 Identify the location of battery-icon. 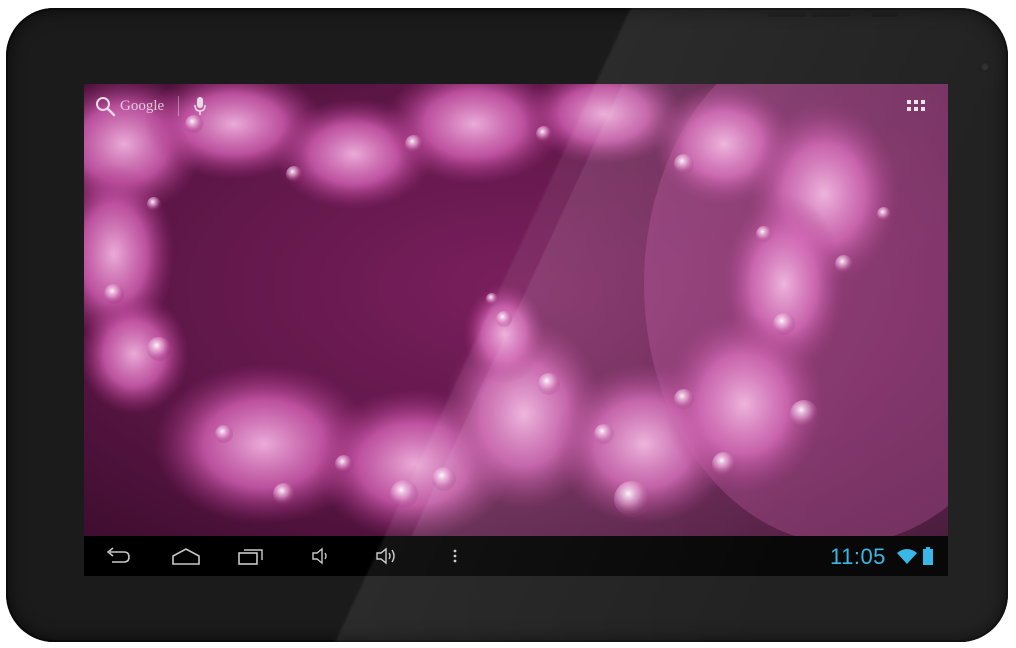
(928, 556).